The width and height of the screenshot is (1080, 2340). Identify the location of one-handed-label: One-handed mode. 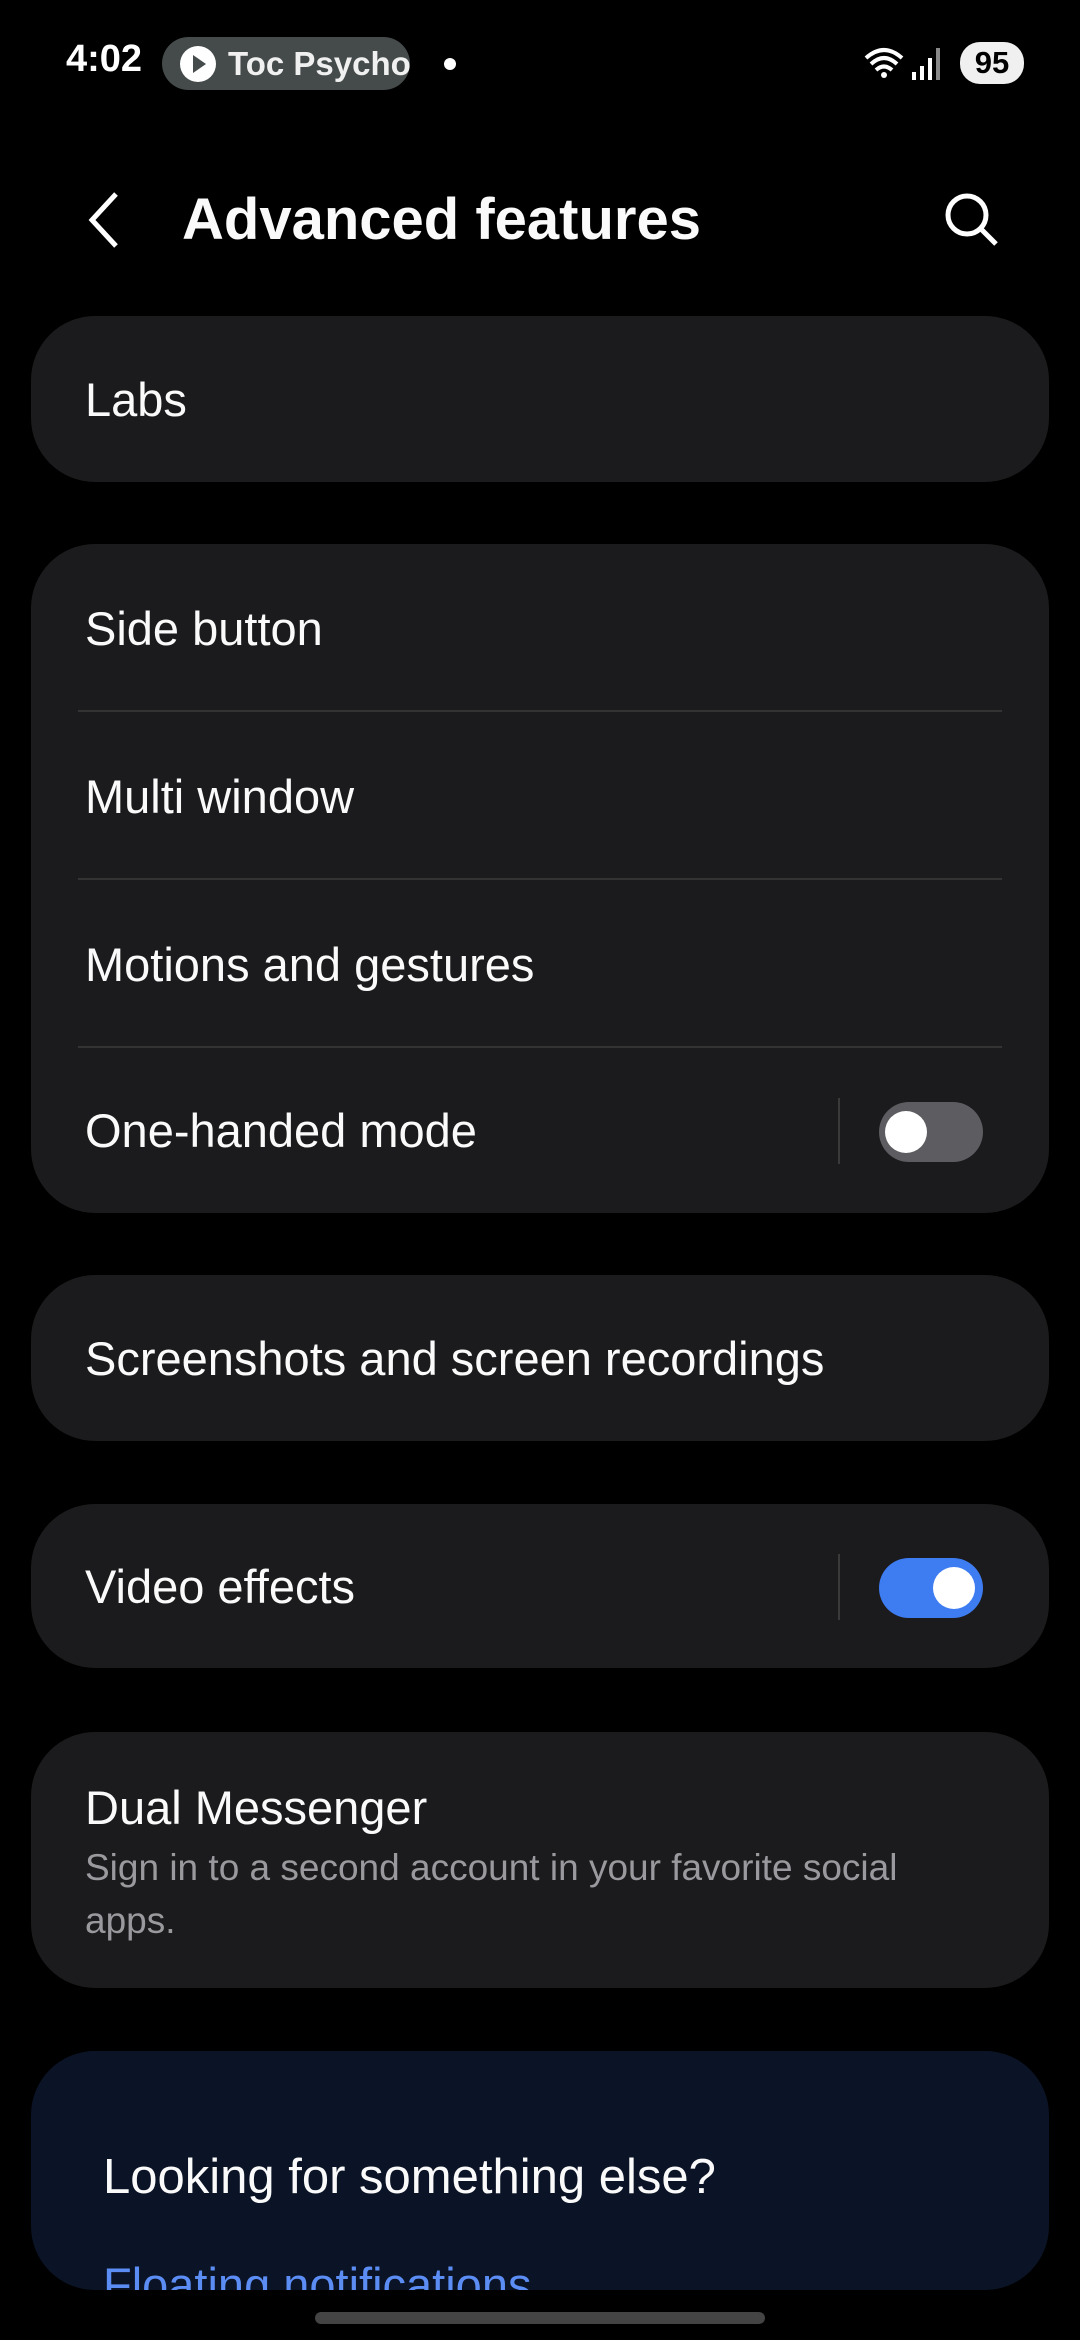
(281, 1130).